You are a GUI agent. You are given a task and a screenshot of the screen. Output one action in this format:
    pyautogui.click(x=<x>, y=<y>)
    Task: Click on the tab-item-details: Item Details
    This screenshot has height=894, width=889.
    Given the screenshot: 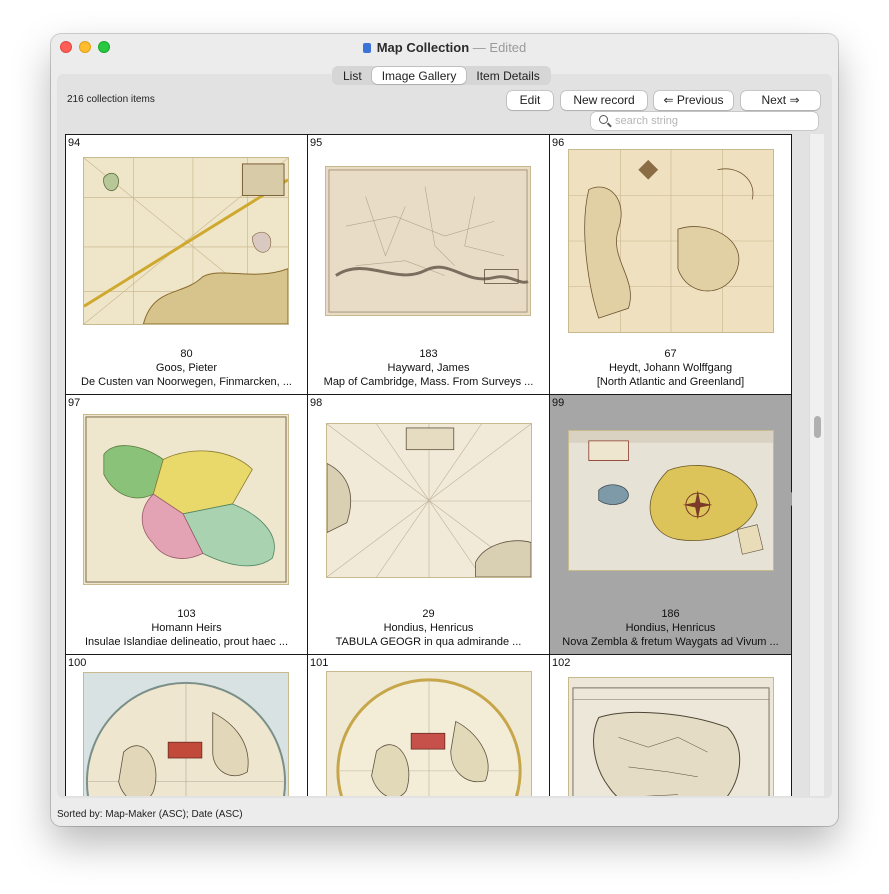 What is the action you would take?
    pyautogui.click(x=507, y=75)
    